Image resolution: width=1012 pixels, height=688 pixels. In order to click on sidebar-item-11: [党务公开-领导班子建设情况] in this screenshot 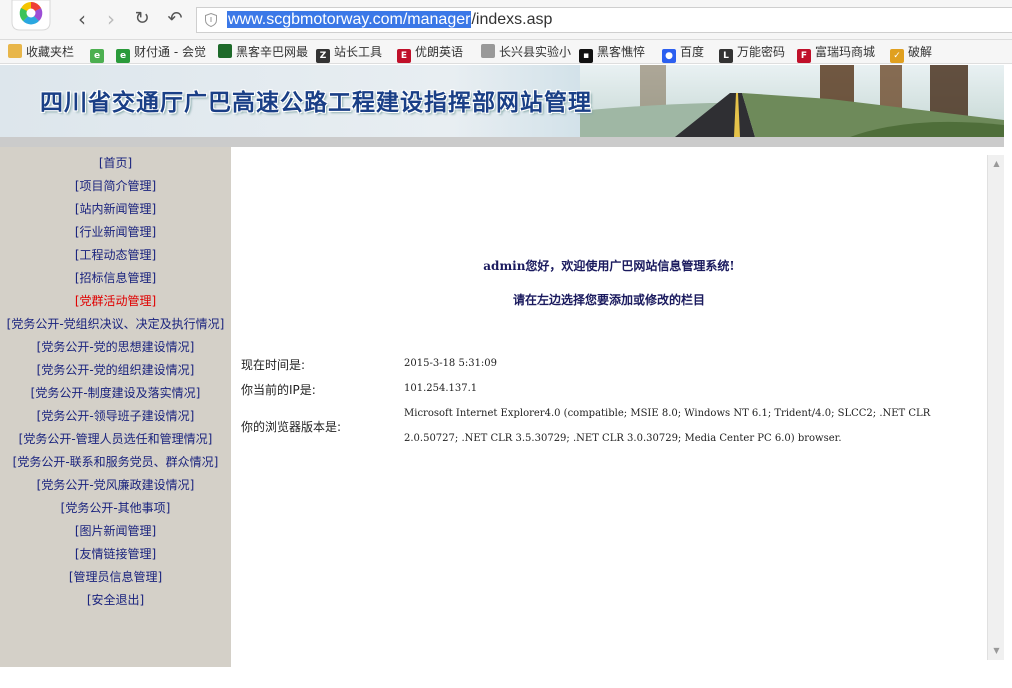, I will do `click(115, 417)`.